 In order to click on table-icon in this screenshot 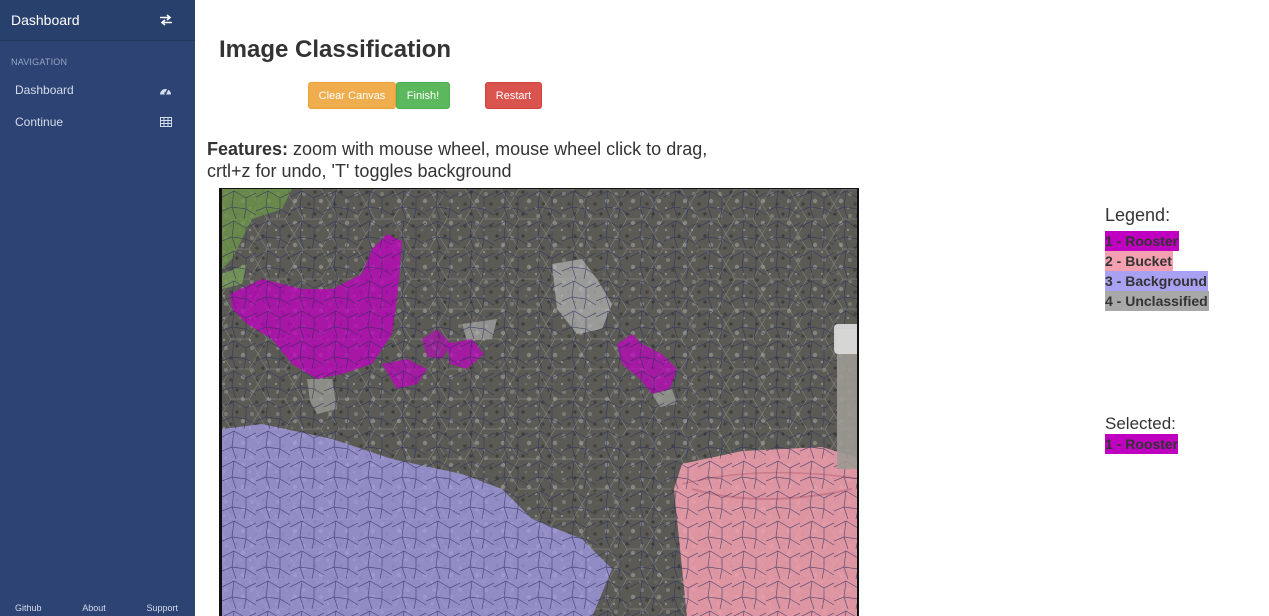, I will do `click(165, 122)`.